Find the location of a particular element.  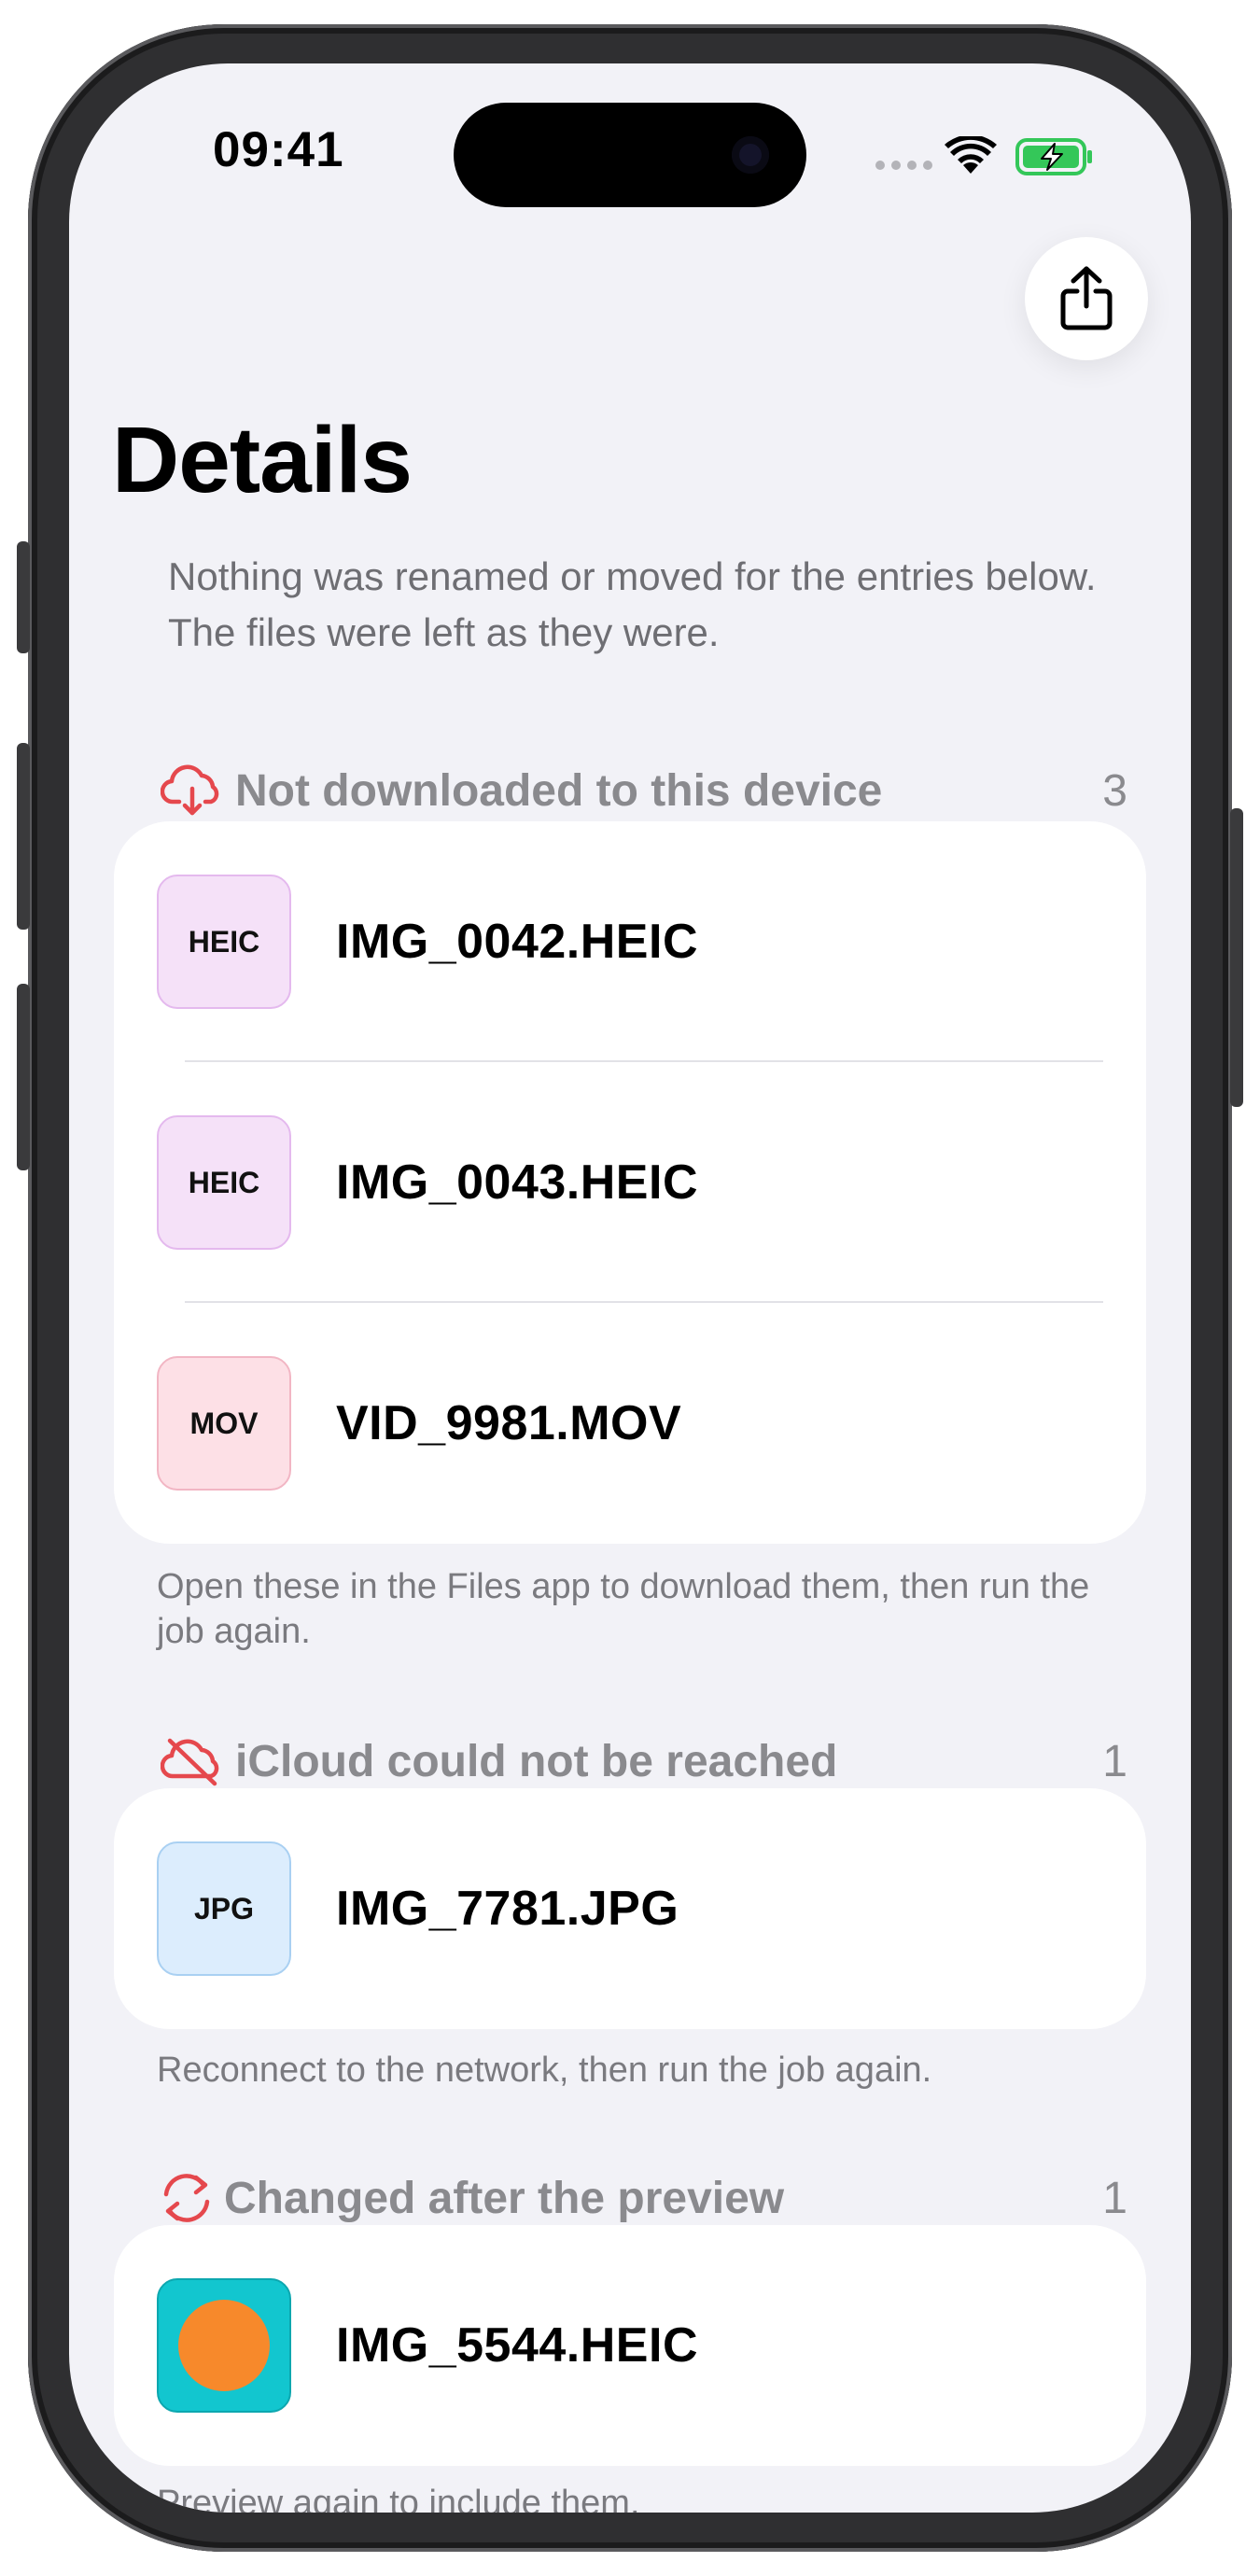

file-type-badge: JPG is located at coordinates (224, 1908).